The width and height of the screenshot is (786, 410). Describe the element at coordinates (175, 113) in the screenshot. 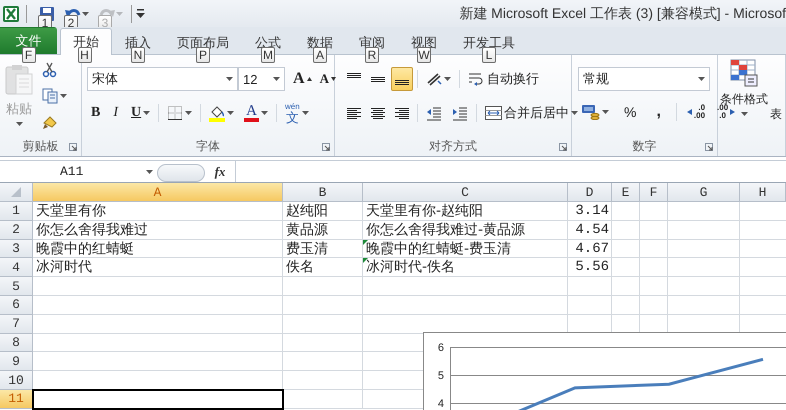

I see `cell-borders-icon` at that location.